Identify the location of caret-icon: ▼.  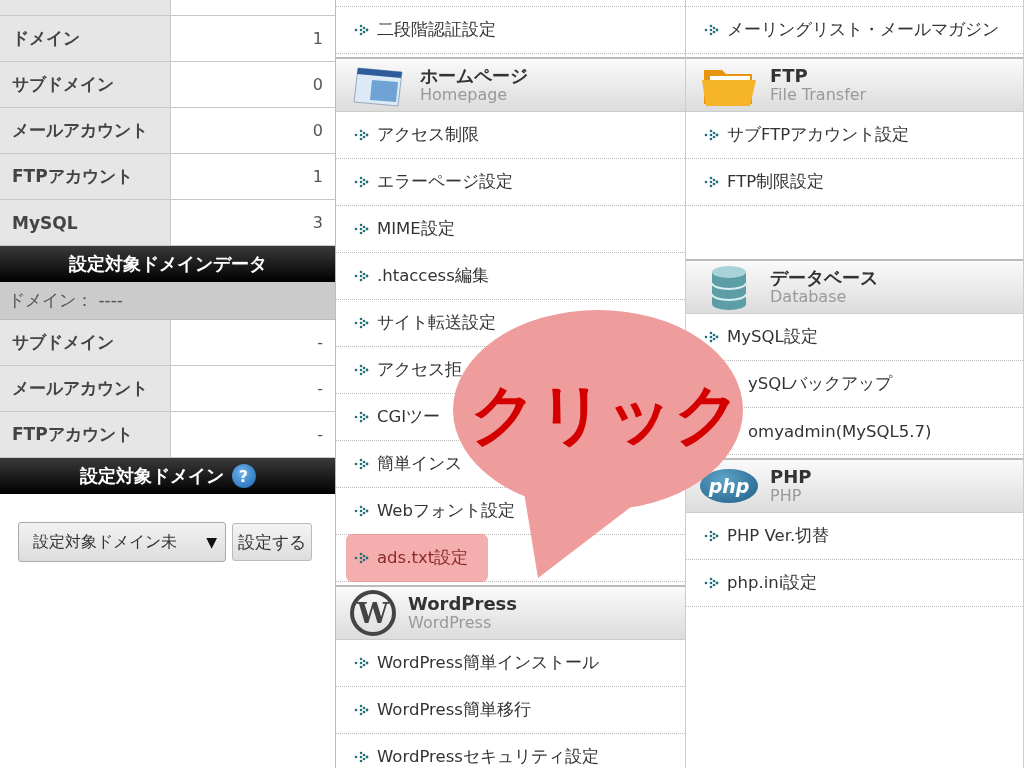
(211, 542).